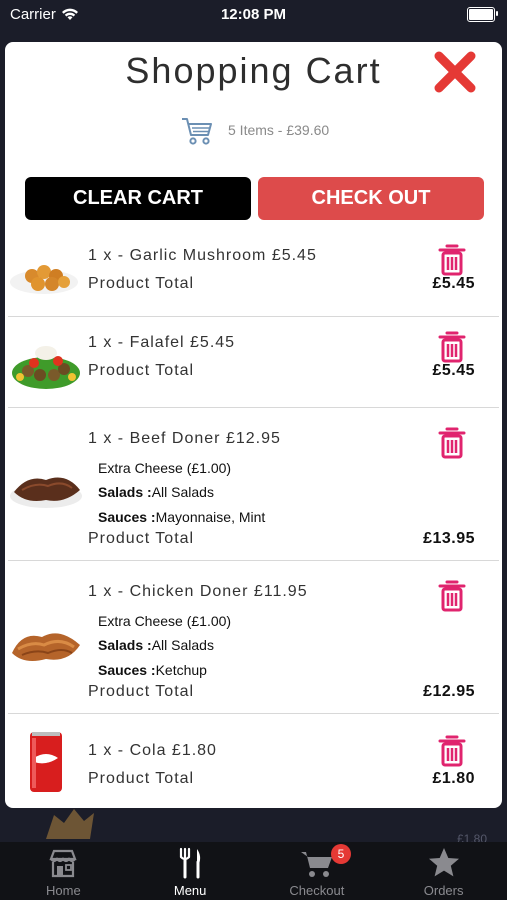 The image size is (507, 900). What do you see at coordinates (63, 863) in the screenshot?
I see `store-icon` at bounding box center [63, 863].